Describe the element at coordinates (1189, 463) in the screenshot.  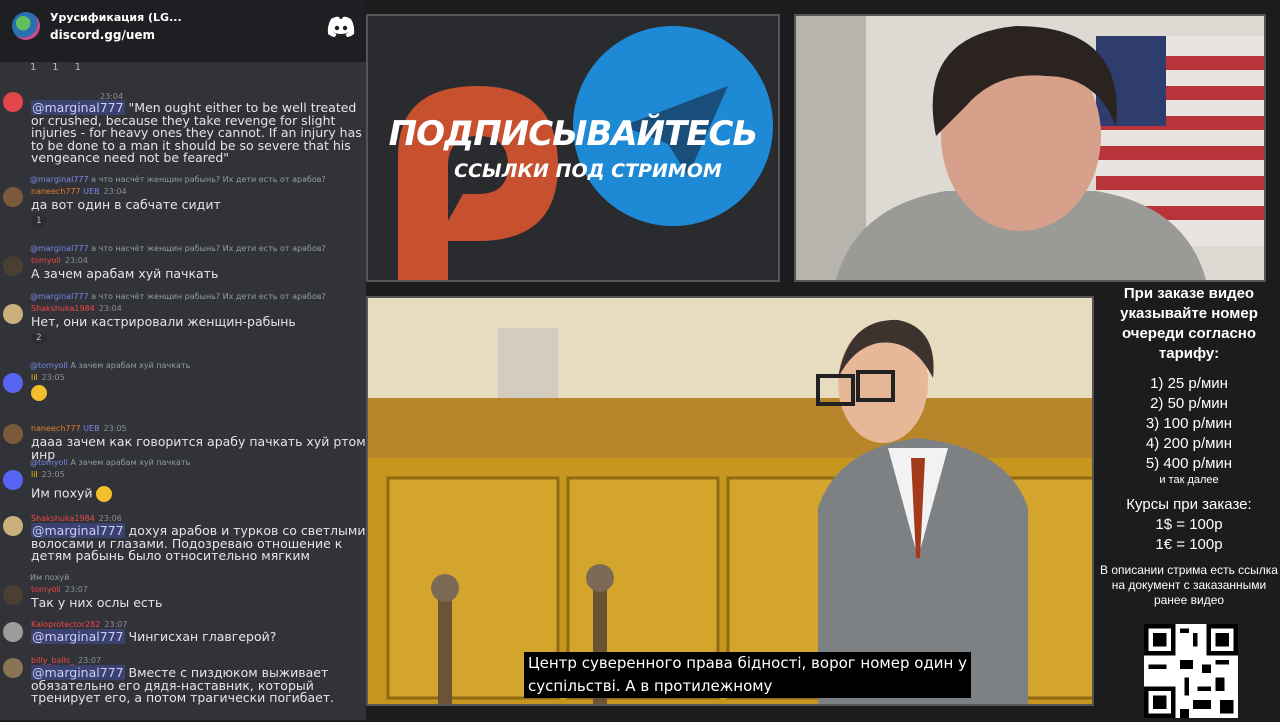
I see `tariff-5: 5) 400 р/мин` at that location.